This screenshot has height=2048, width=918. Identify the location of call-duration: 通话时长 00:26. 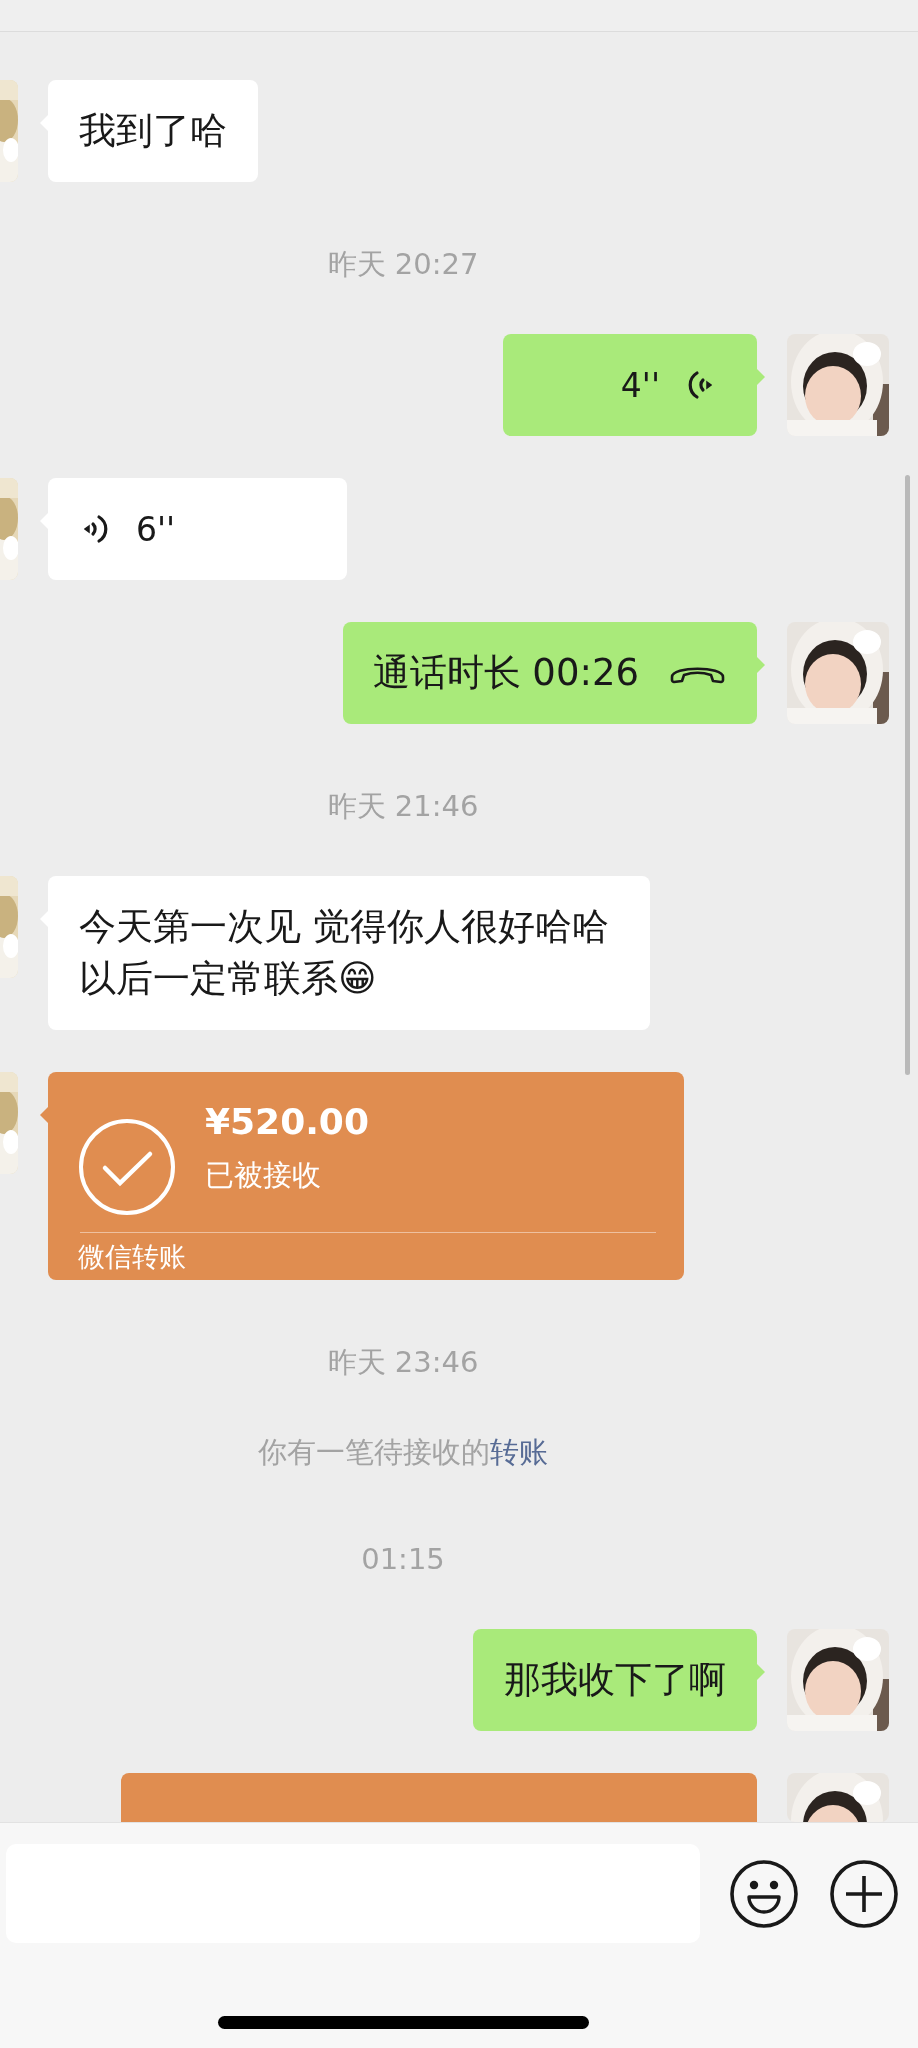
(505, 673).